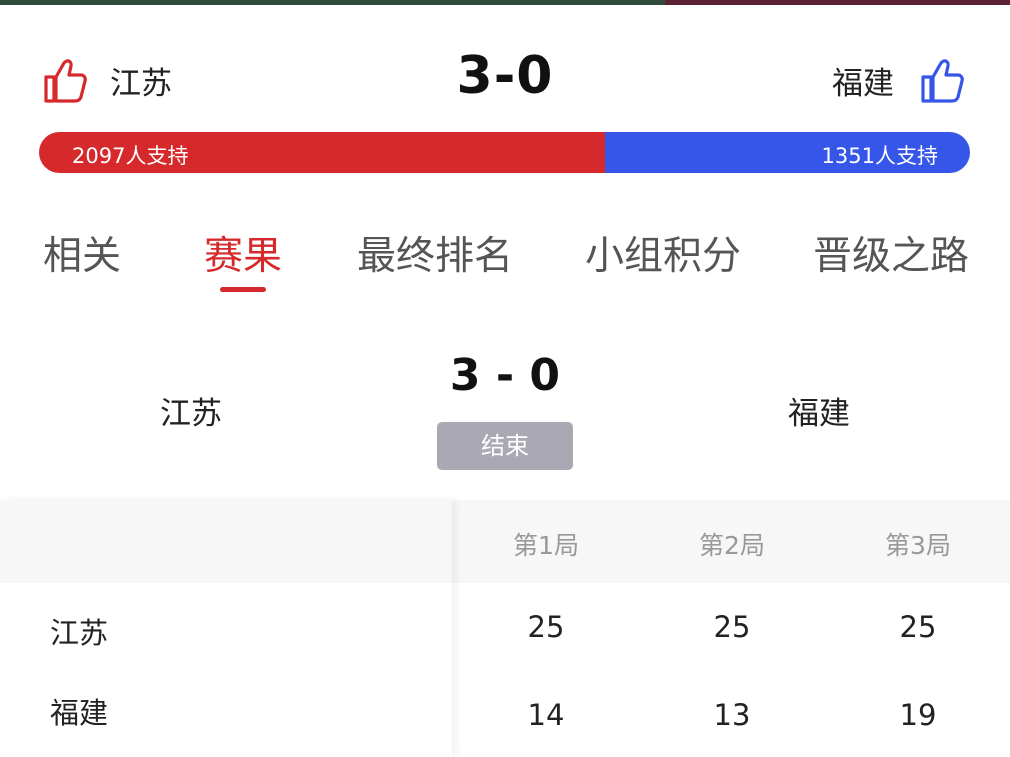 The width and height of the screenshot is (1010, 757). What do you see at coordinates (918, 545) in the screenshot?
I see `set-3-header: 第3局` at bounding box center [918, 545].